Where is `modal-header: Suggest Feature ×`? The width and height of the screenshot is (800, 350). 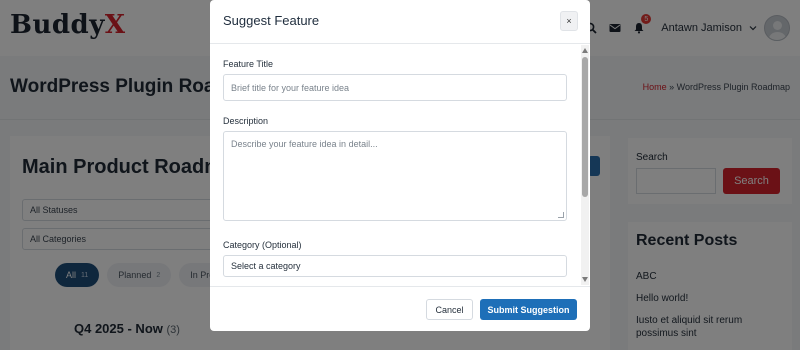
modal-header: Suggest Feature × is located at coordinates (400, 22).